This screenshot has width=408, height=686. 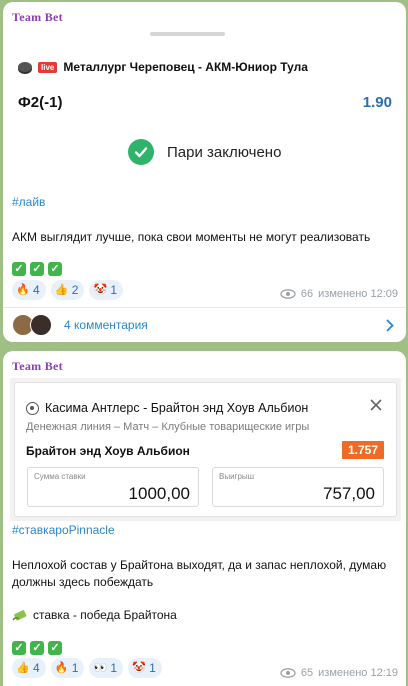 I want to click on hashtag-link: #лайв, so click(x=28, y=202).